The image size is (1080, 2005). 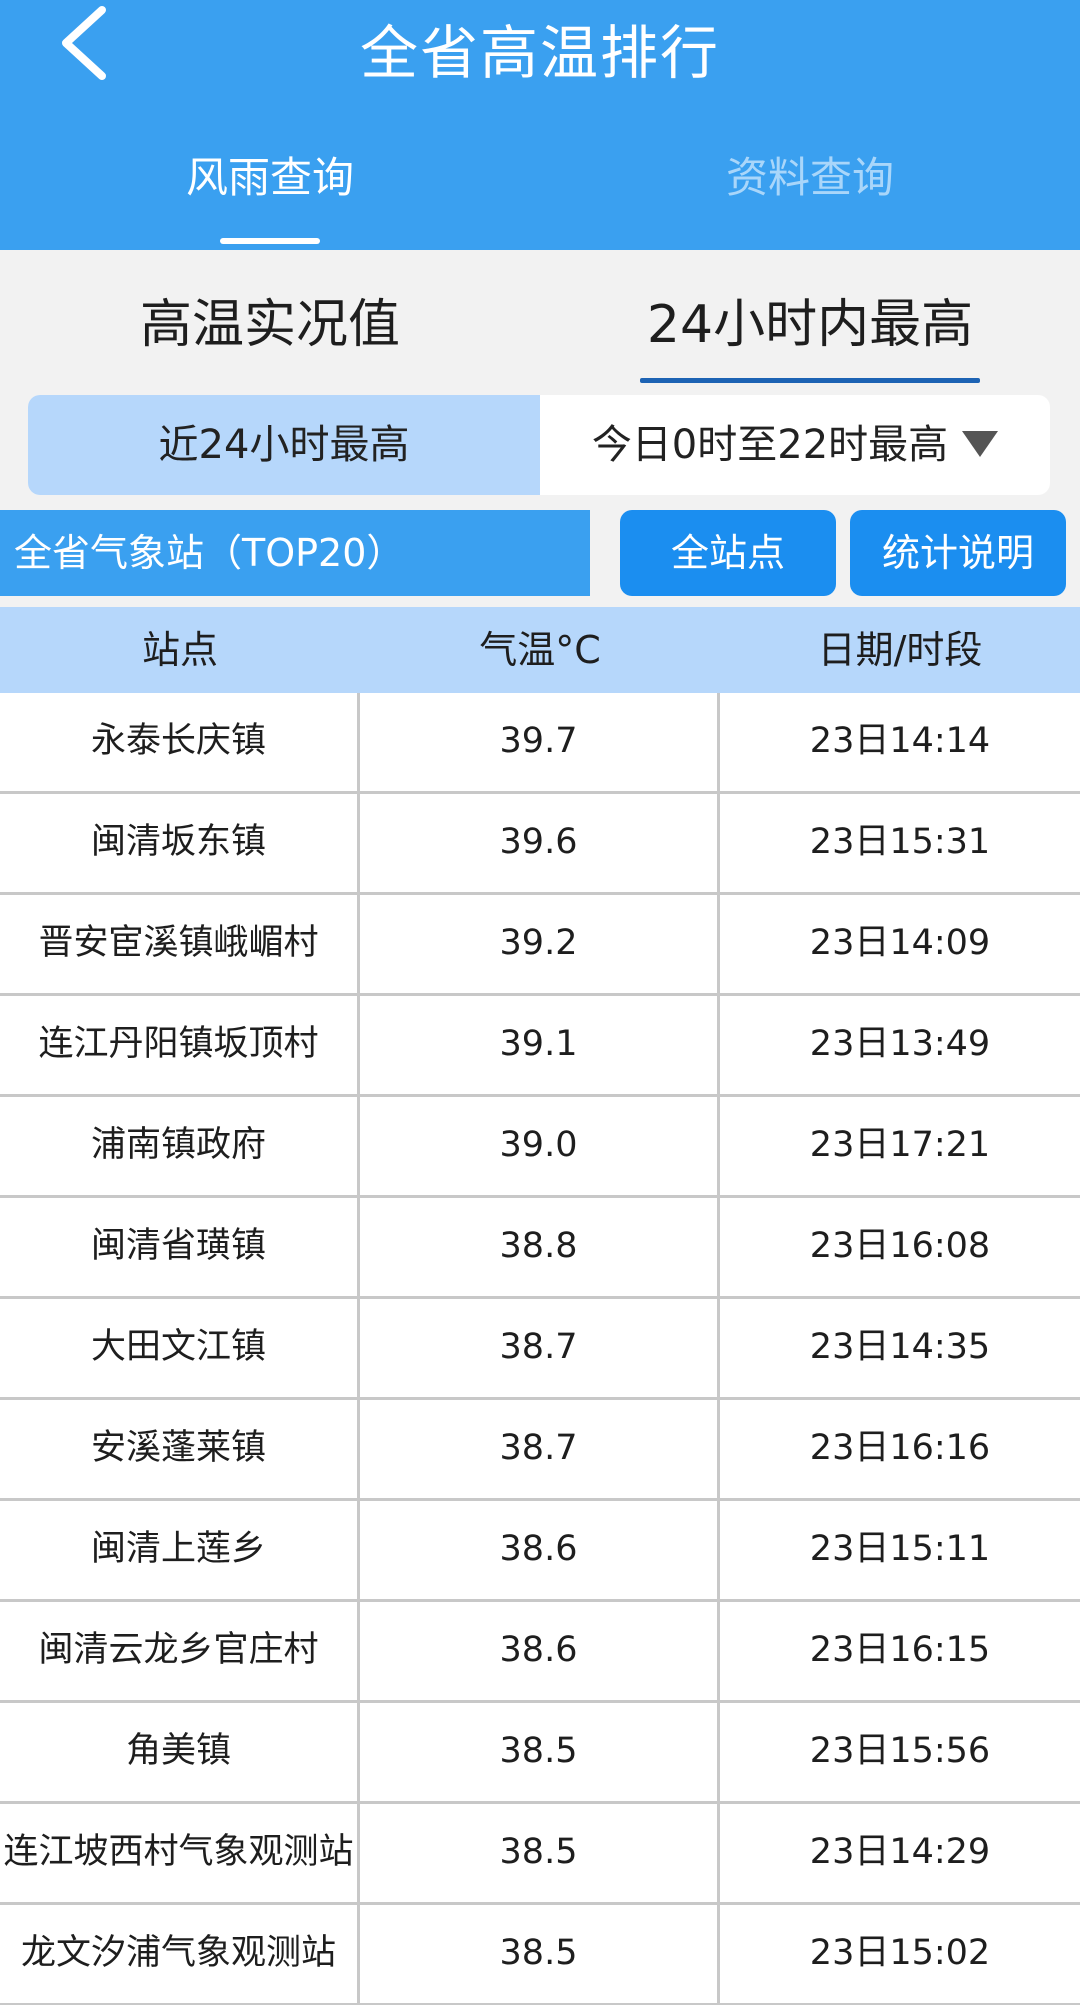 I want to click on table-row: 闽清上莲乡 38.6 23日15:11, so click(x=540, y=1551).